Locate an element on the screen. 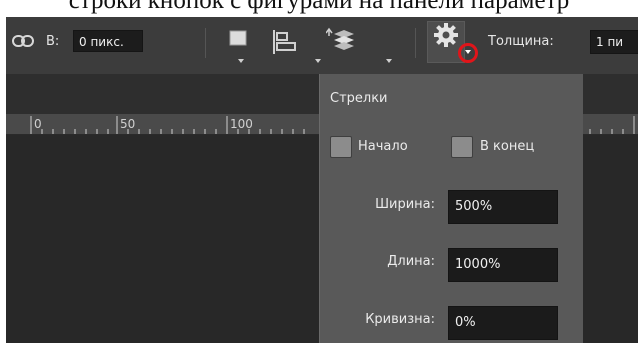  b-field: 0 пикс. is located at coordinates (108, 41).